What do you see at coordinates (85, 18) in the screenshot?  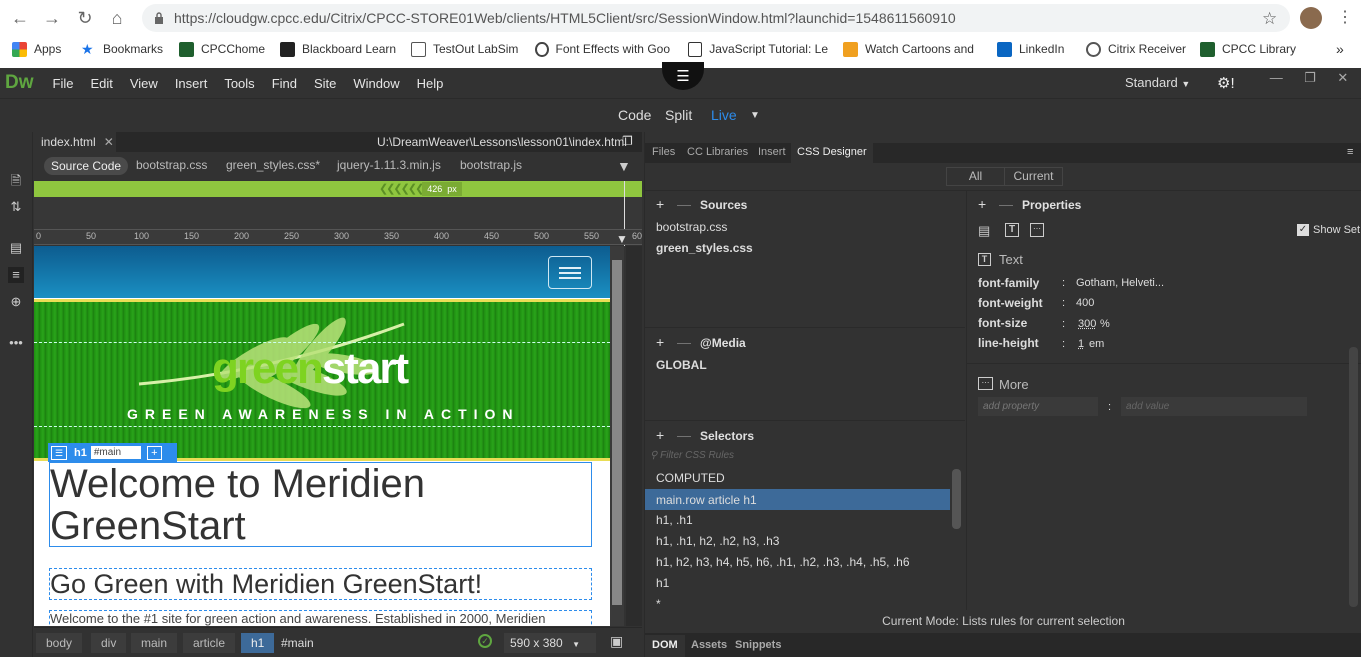 I see `reload-icon: ↻` at bounding box center [85, 18].